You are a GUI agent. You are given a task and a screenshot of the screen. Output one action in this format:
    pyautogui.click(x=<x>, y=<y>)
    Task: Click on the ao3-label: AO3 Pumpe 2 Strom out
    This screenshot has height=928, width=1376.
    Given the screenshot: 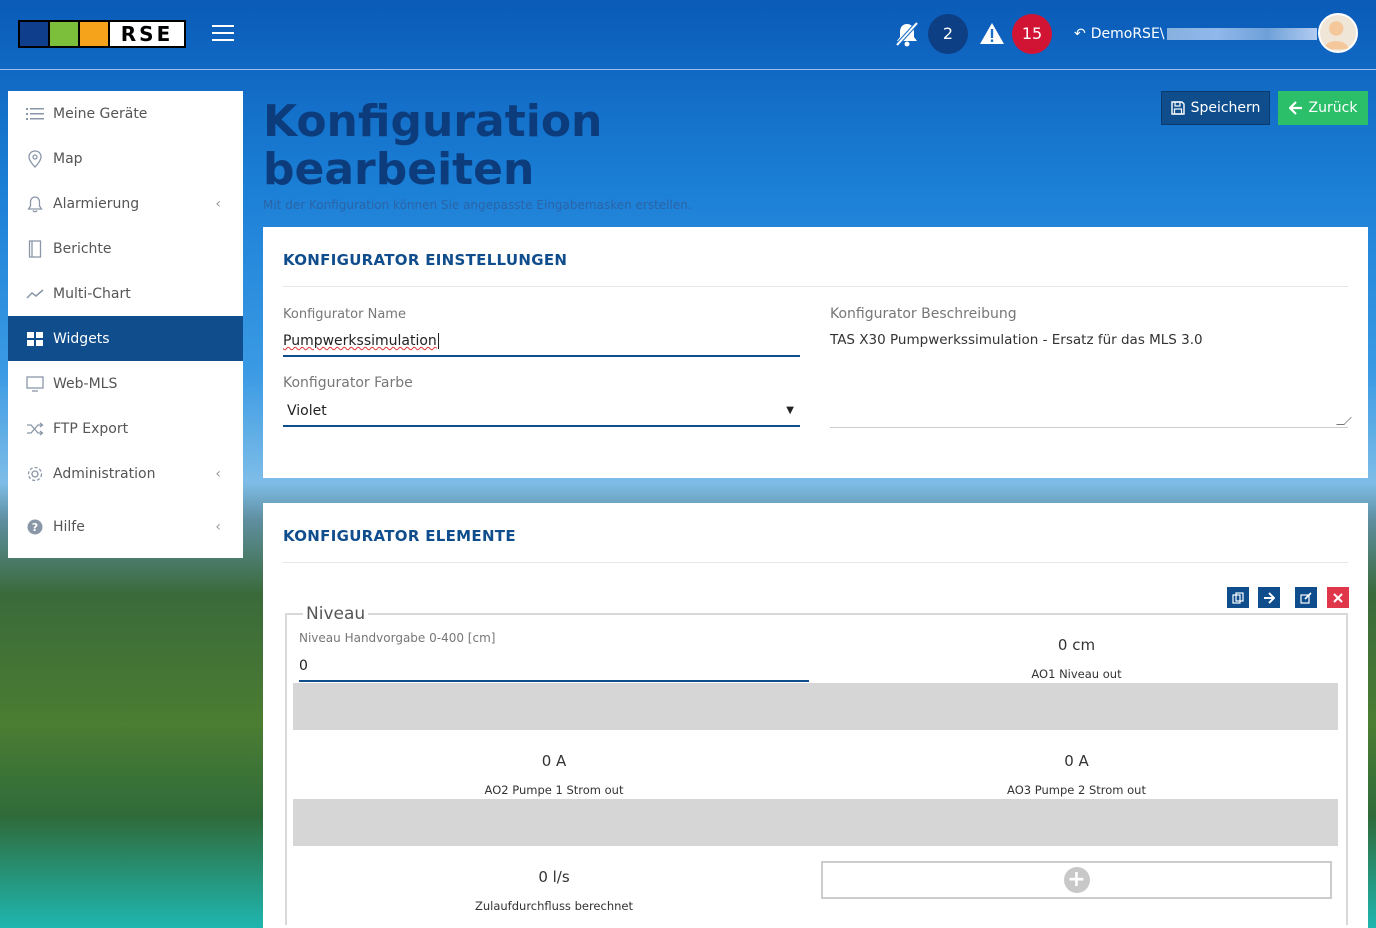 What is the action you would take?
    pyautogui.click(x=1076, y=790)
    